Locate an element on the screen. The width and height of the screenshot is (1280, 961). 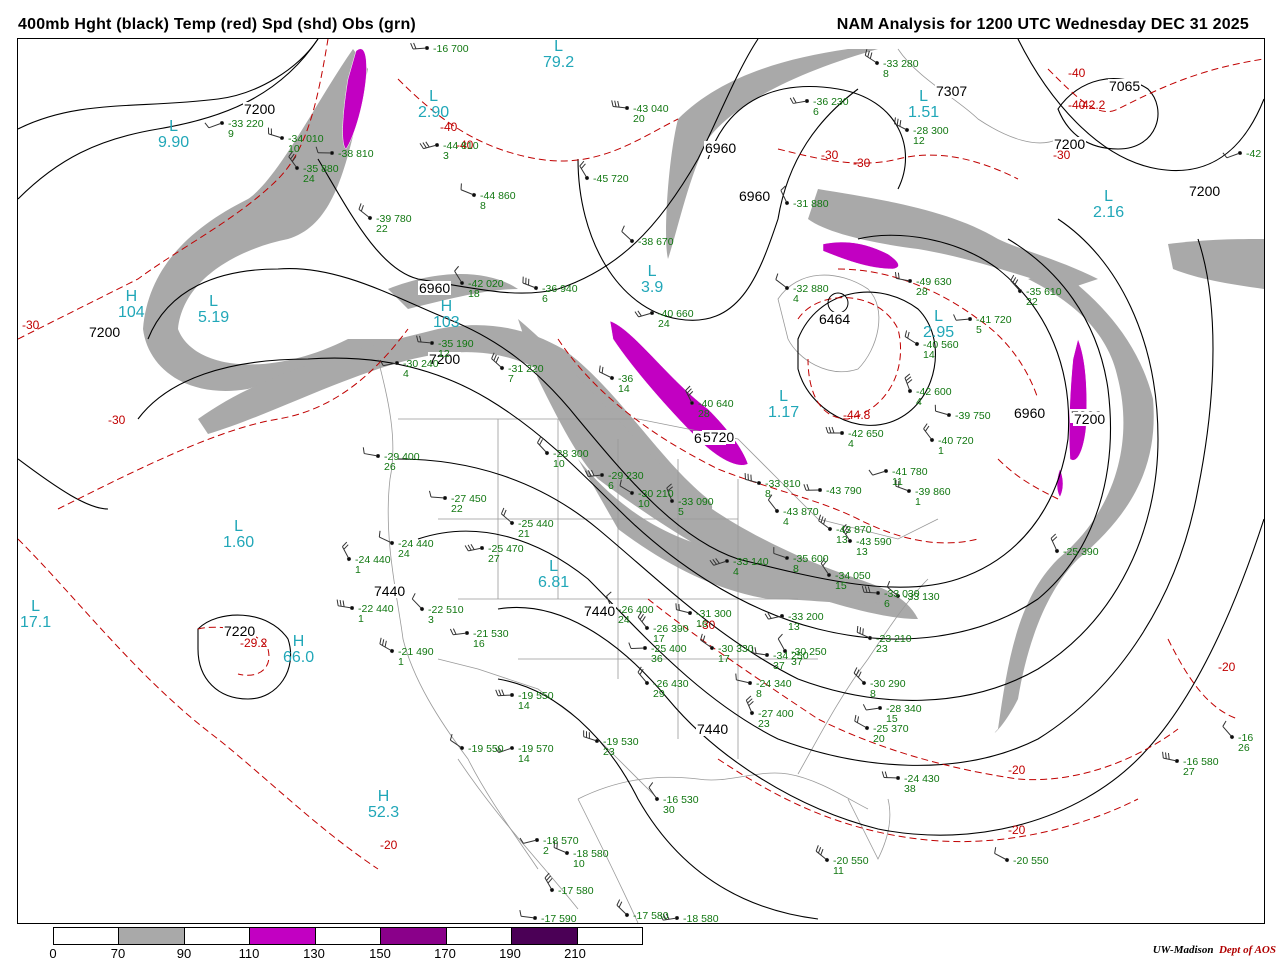
station-observation: -43 8704 is located at coordinates (801, 517).